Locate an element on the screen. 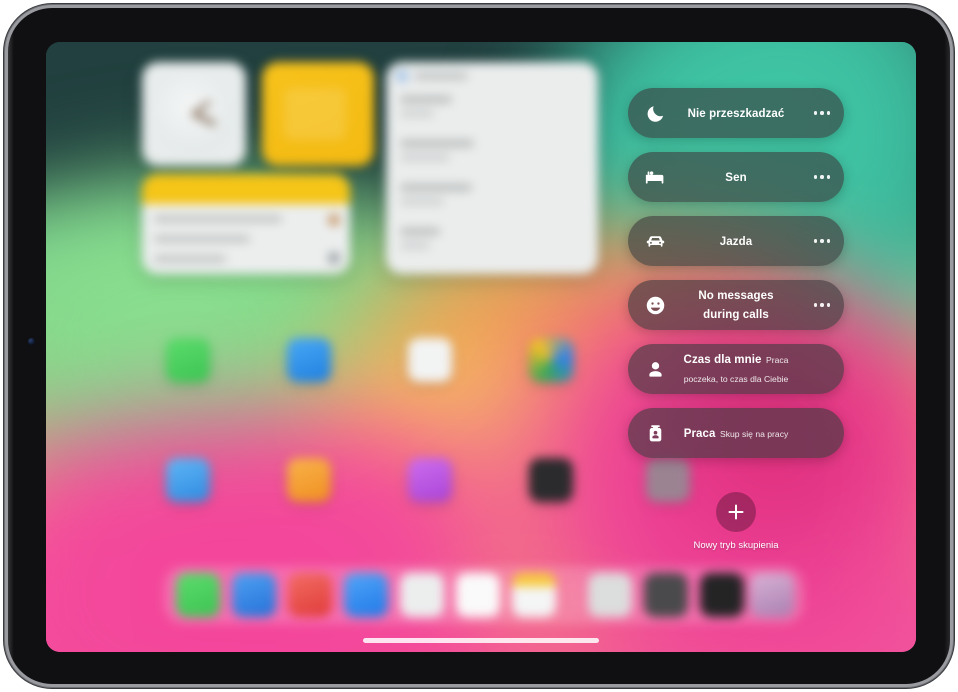 This screenshot has width=958, height=692. focus-mode-sleep: Sen is located at coordinates (736, 177).